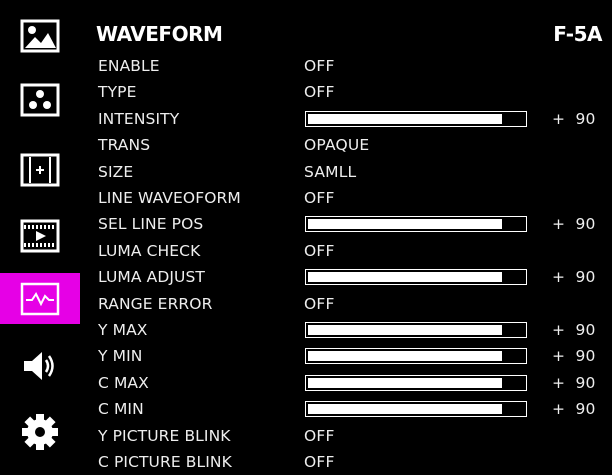 This screenshot has height=475, width=612. Describe the element at coordinates (346, 436) in the screenshot. I see `menu-row-y-picture-blink: Y PICTURE BLINK OFF` at that location.